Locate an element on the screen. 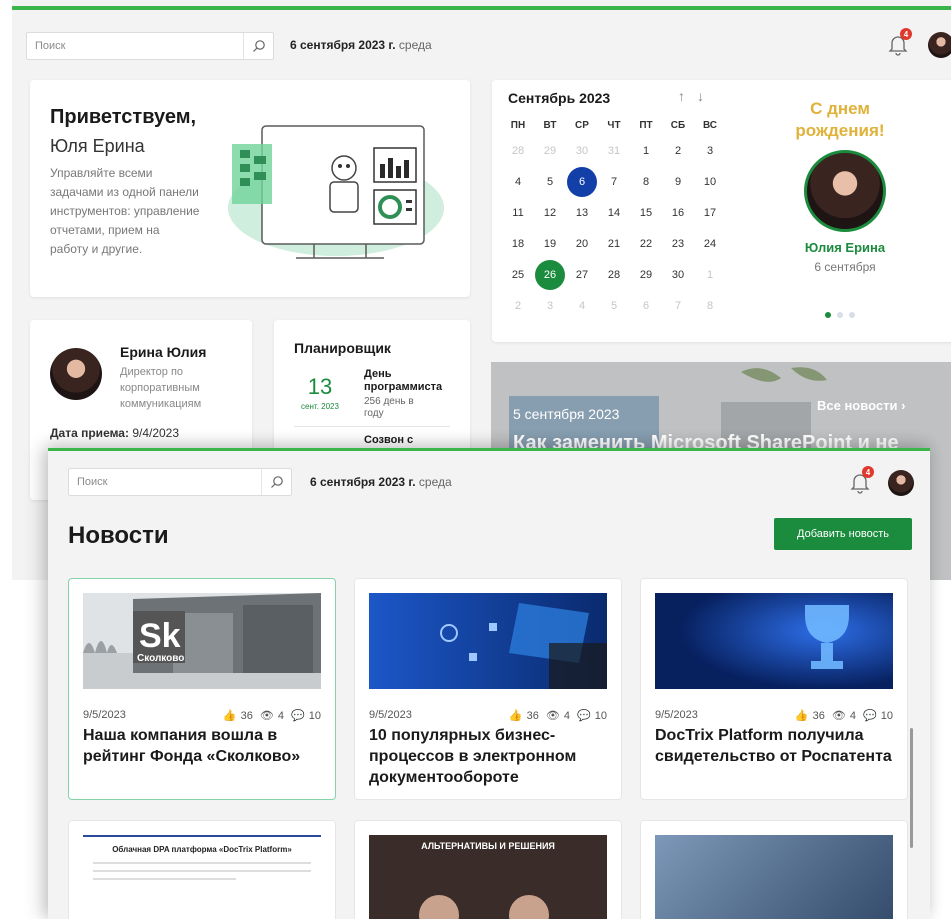 The height and width of the screenshot is (919, 951). date-text: 6 сентября 2023 г. is located at coordinates (343, 45).